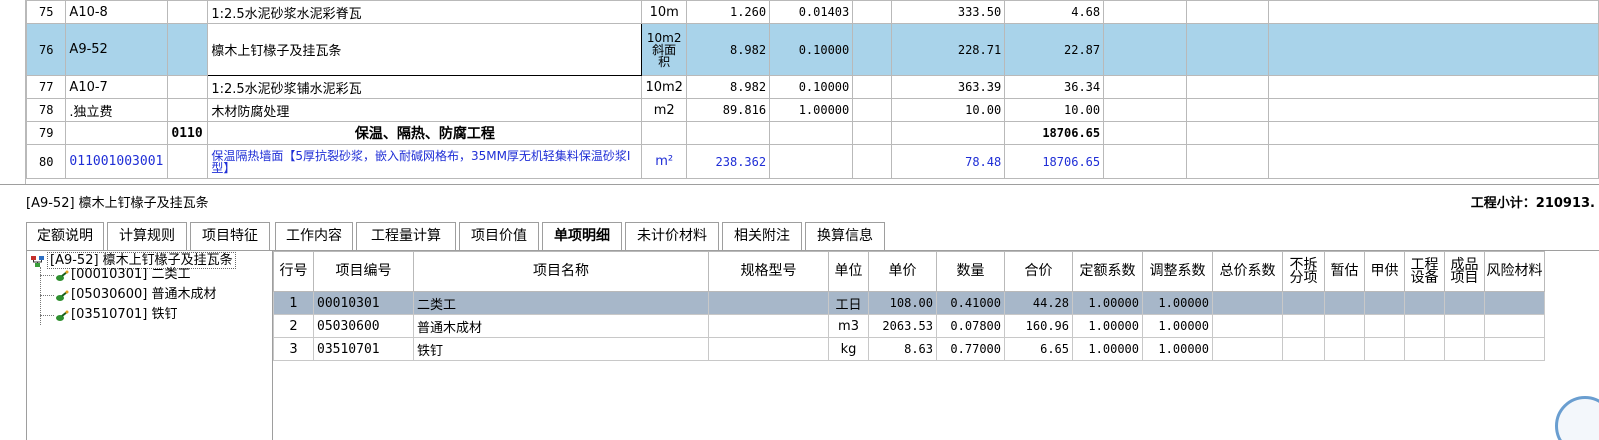 The width and height of the screenshot is (1599, 440). I want to click on col-header-unit-price: 单价, so click(902, 271).